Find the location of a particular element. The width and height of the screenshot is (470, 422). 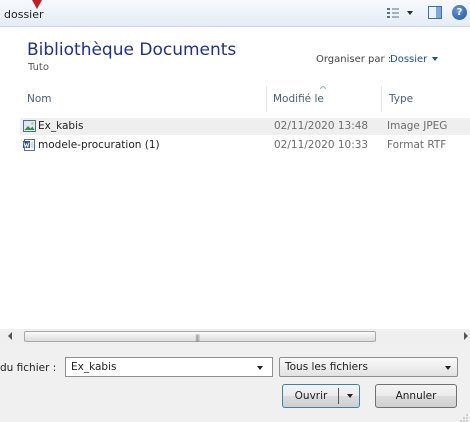

file-name: modele-procuration (1) is located at coordinates (99, 145).